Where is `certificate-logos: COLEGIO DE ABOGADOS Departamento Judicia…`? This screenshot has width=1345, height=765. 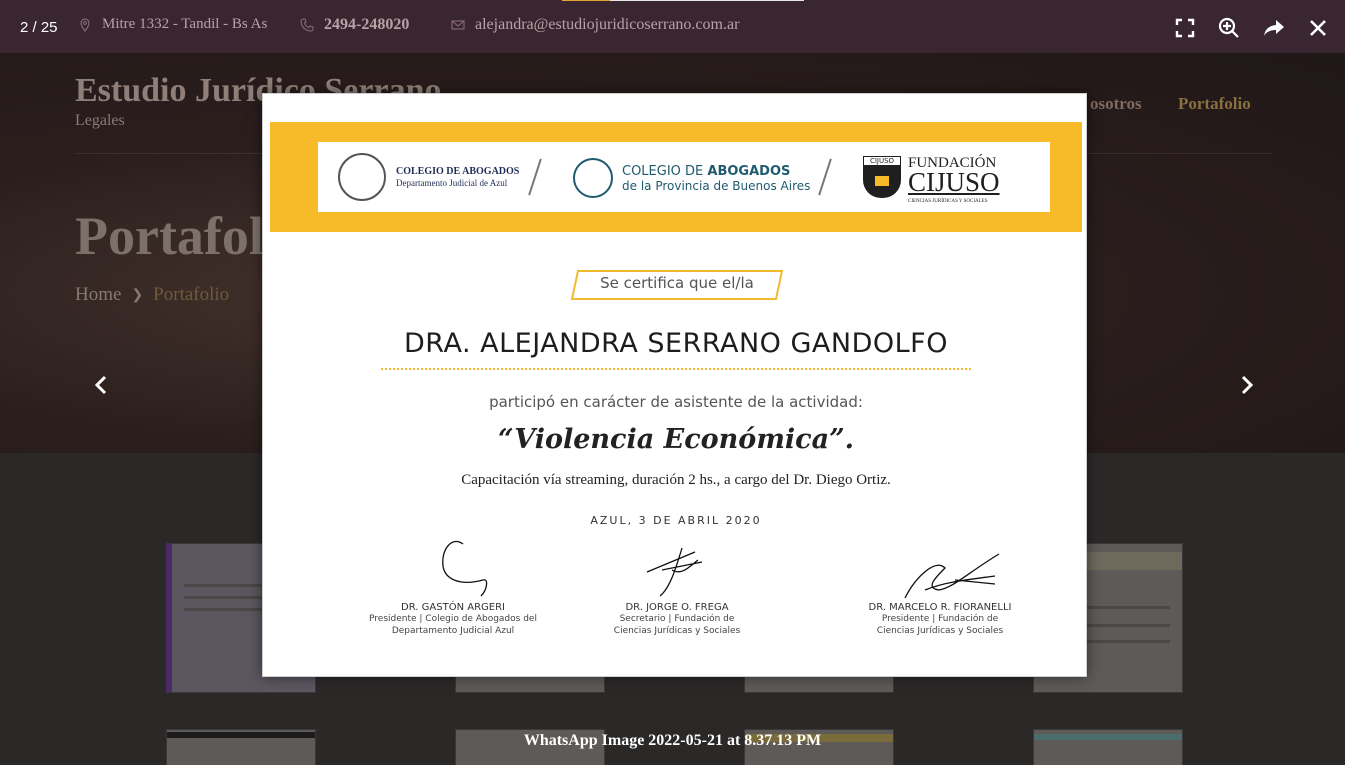 certificate-logos: COLEGIO DE ABOGADOS Departamento Judicia… is located at coordinates (684, 177).